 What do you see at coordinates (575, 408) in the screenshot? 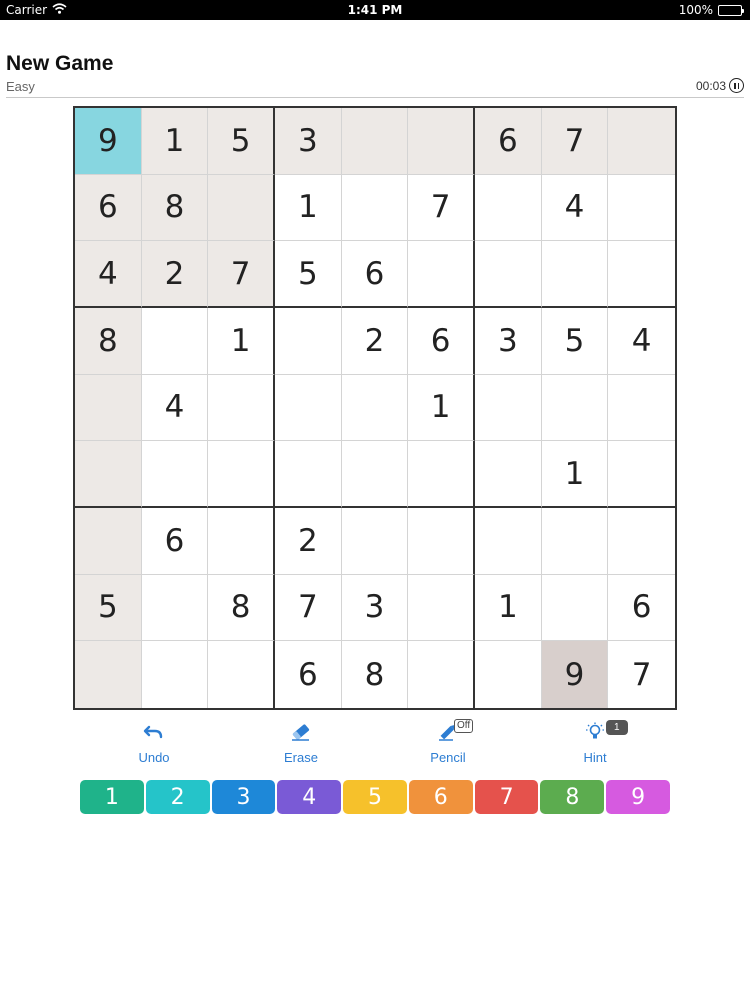
I see `sudoku-cell-r5c8` at bounding box center [575, 408].